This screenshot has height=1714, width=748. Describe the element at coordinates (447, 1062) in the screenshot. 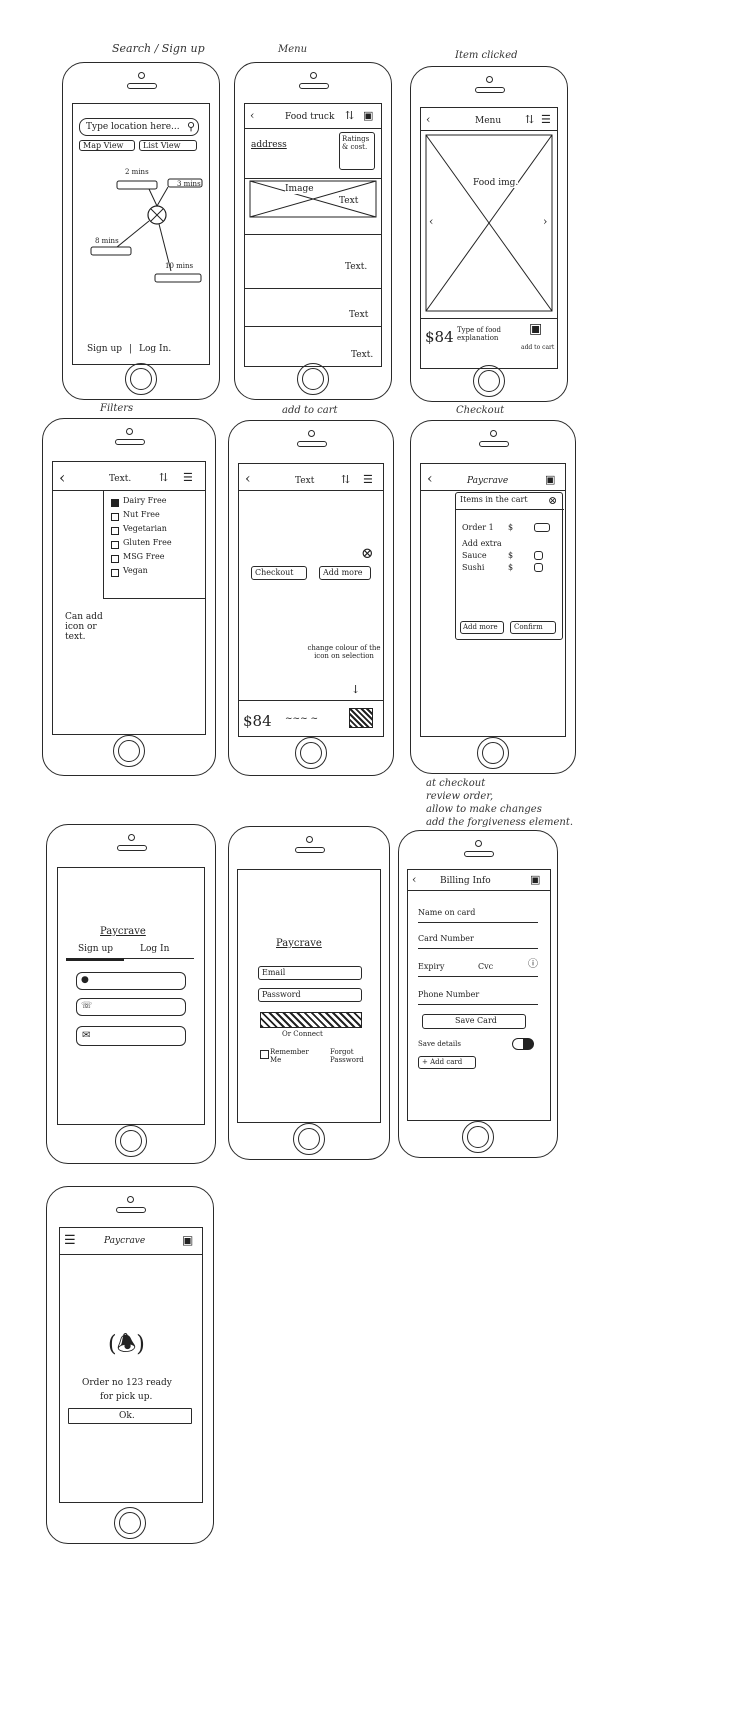

I see `add-card-button: + Add card` at that location.